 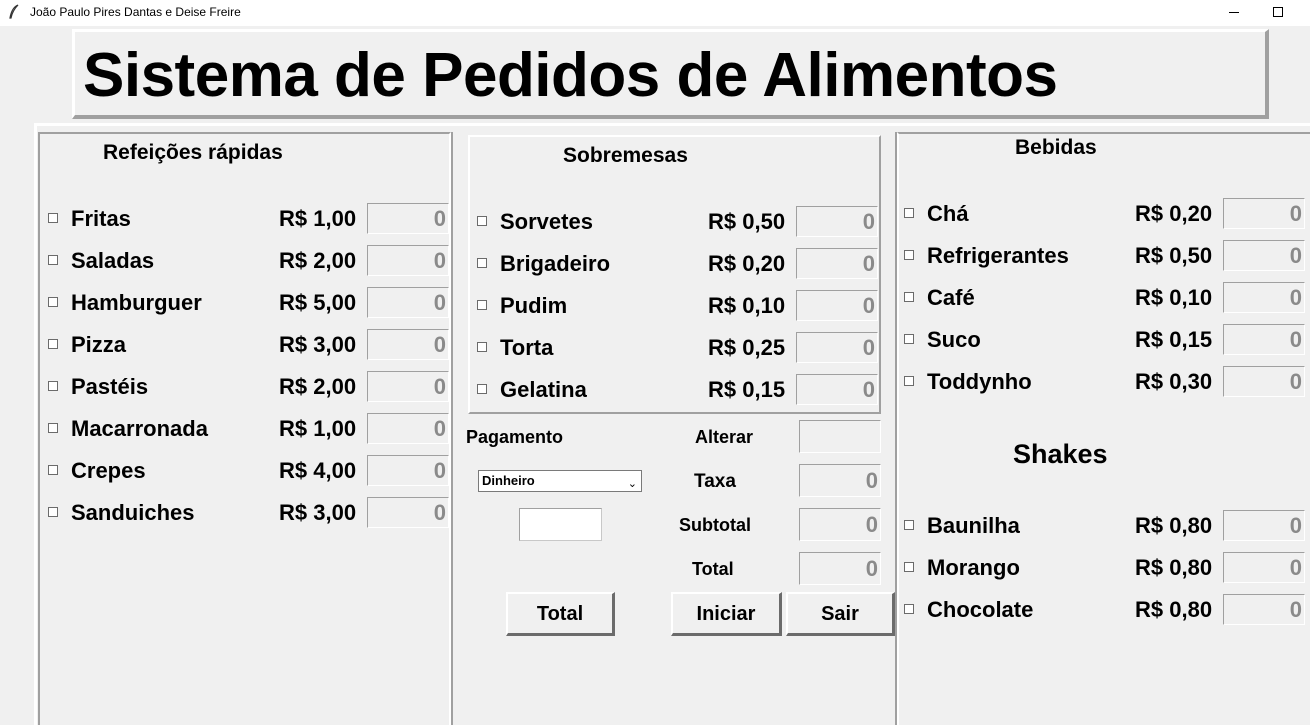 What do you see at coordinates (724, 437) in the screenshot?
I see `change-label: Alterar` at bounding box center [724, 437].